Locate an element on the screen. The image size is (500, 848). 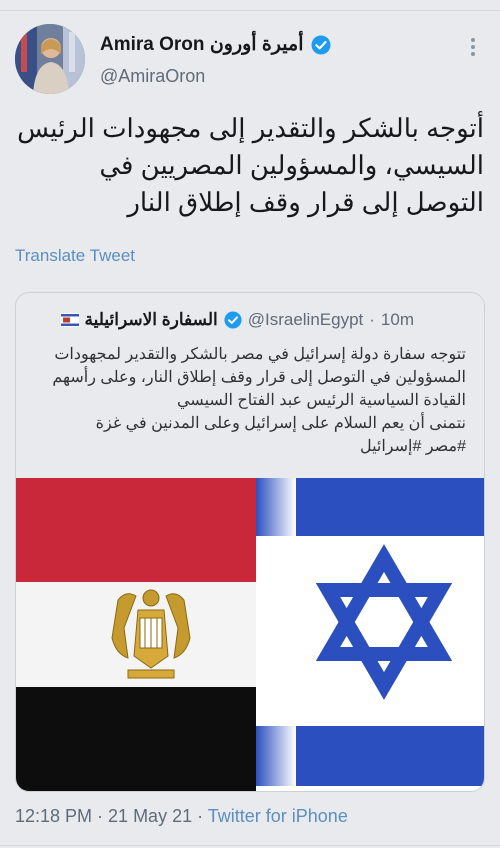
quoted-handle: @IsraelinEgypt is located at coordinates (306, 320).